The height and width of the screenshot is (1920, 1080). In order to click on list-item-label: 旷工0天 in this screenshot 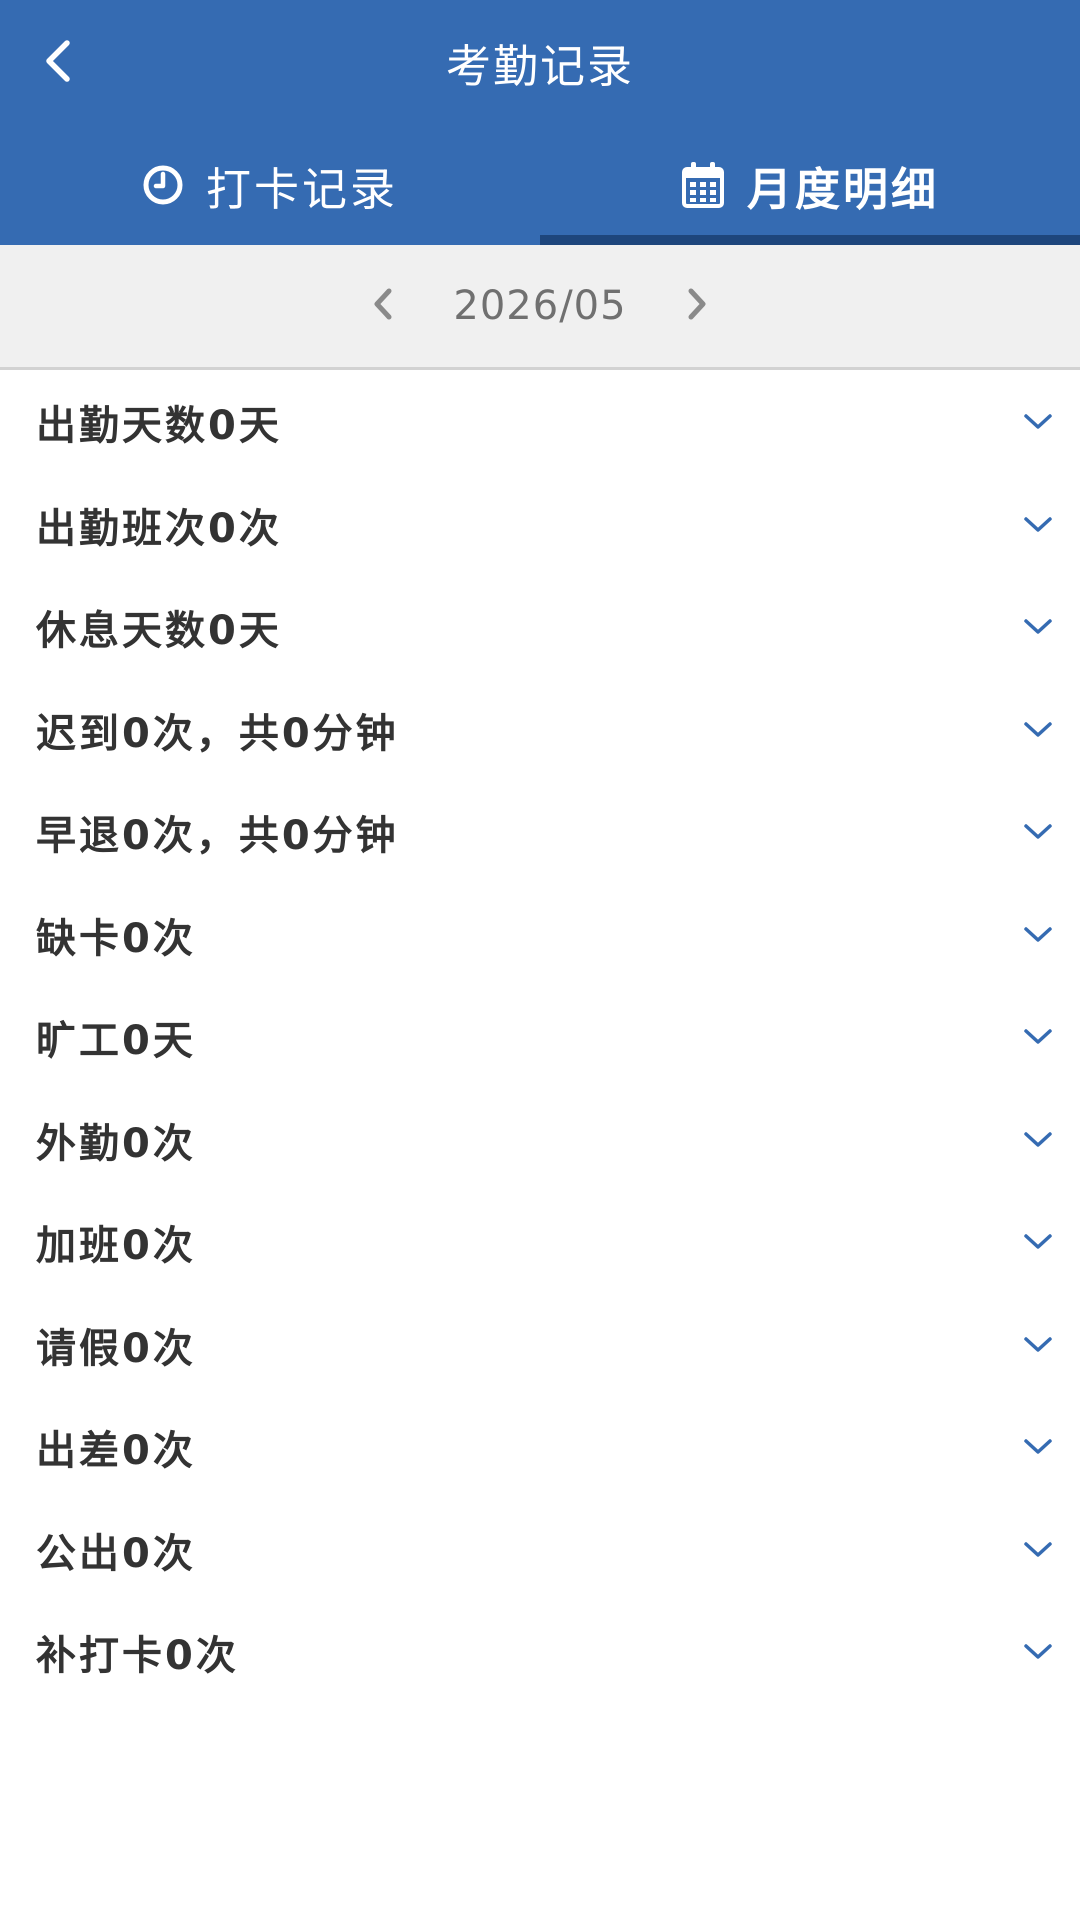, I will do `click(116, 1041)`.